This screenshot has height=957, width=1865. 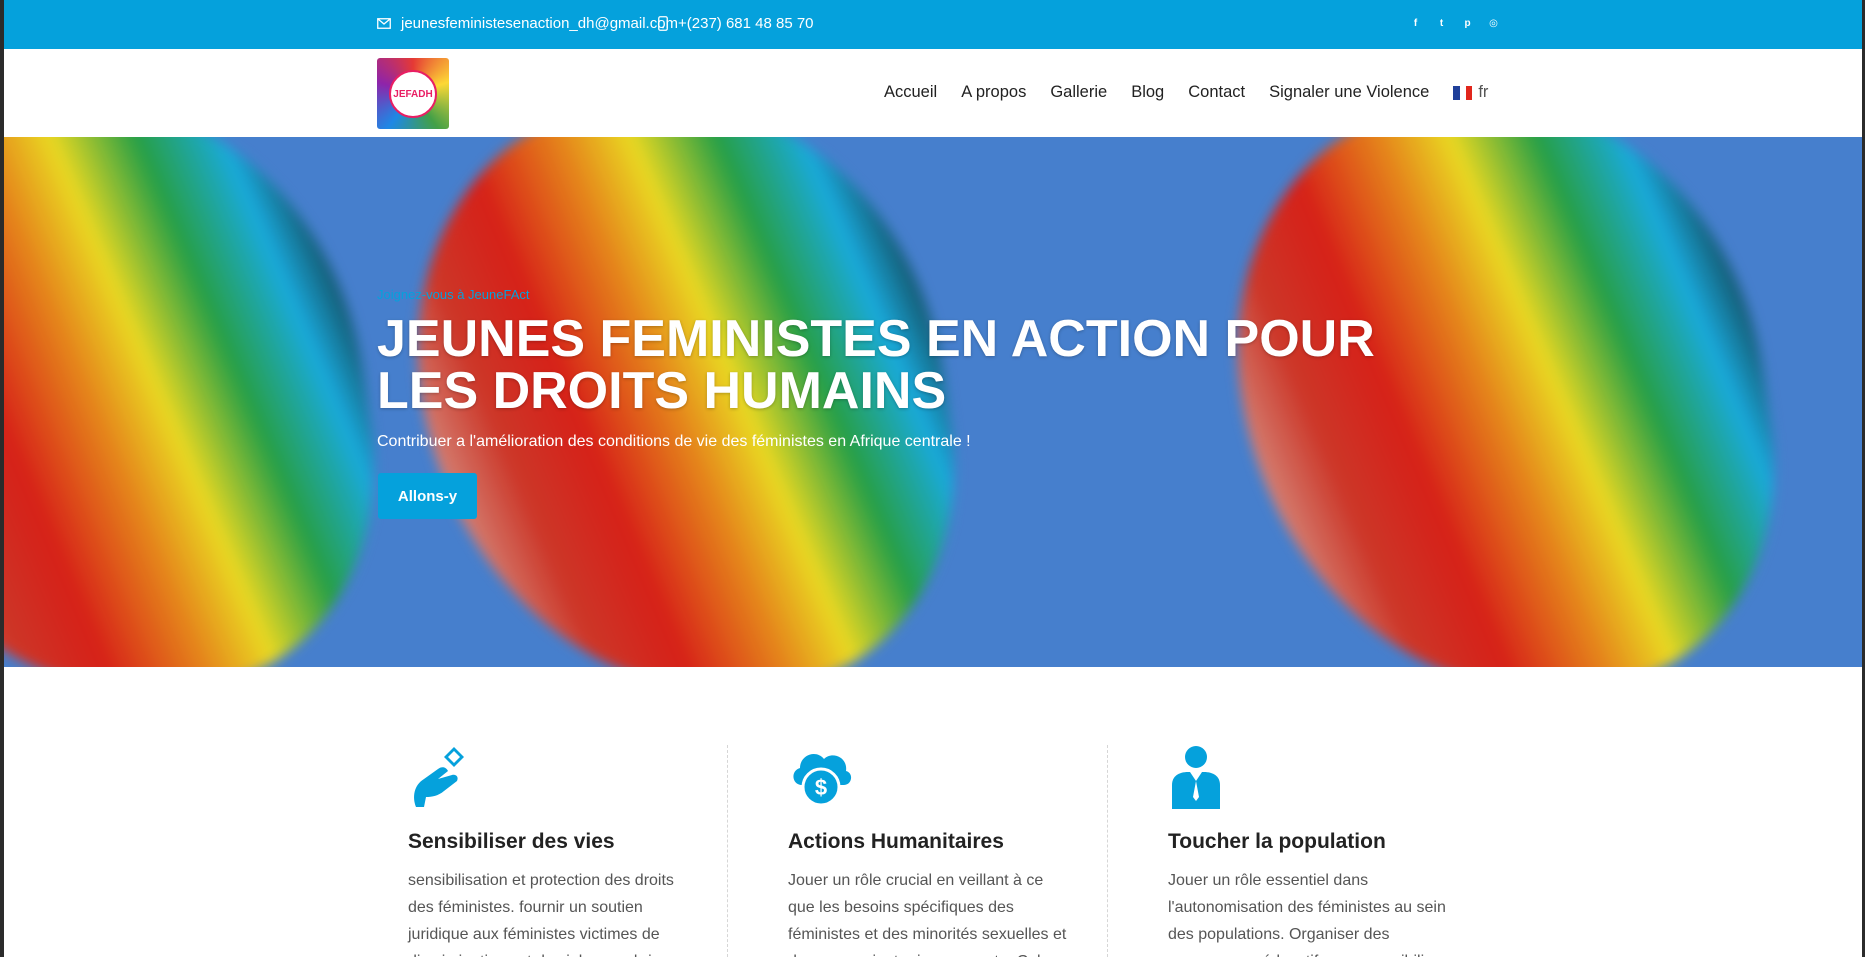 What do you see at coordinates (1277, 841) in the screenshot?
I see `feature-title: Toucher la population` at bounding box center [1277, 841].